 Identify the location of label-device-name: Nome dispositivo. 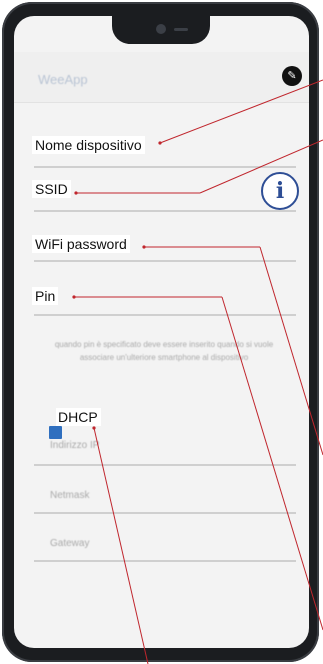
(88, 145).